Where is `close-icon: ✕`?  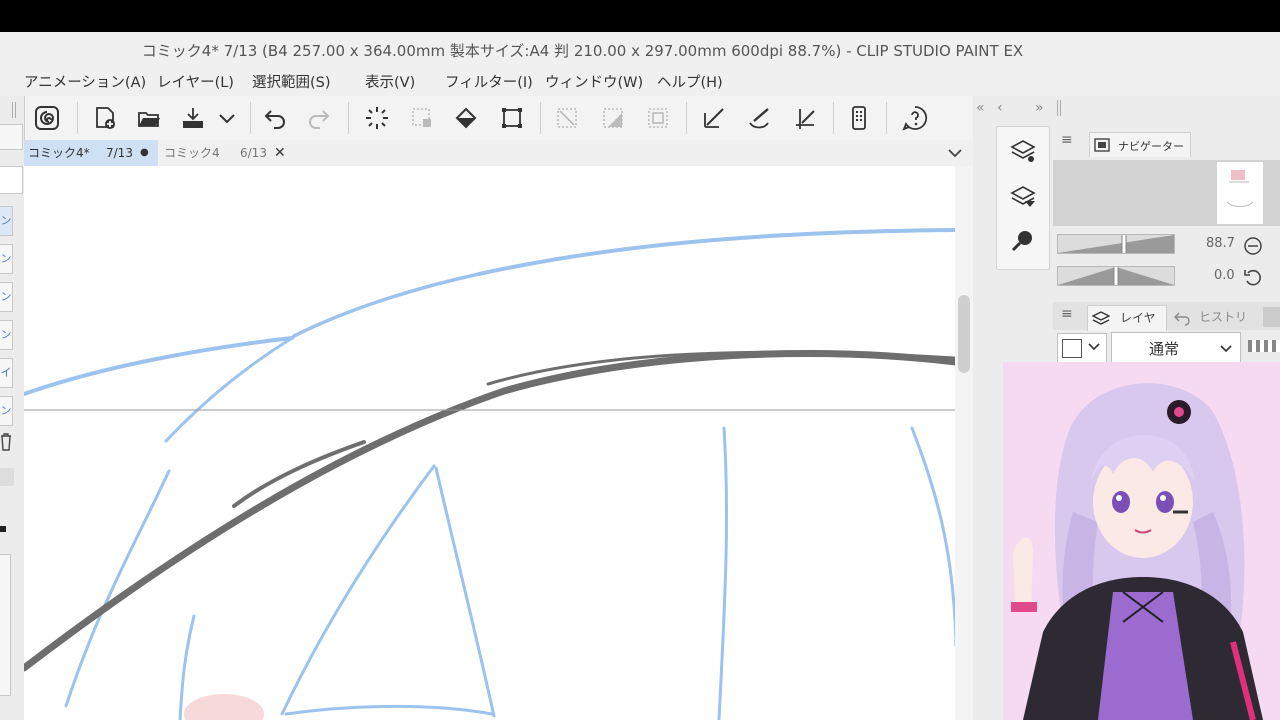
close-icon: ✕ is located at coordinates (280, 153).